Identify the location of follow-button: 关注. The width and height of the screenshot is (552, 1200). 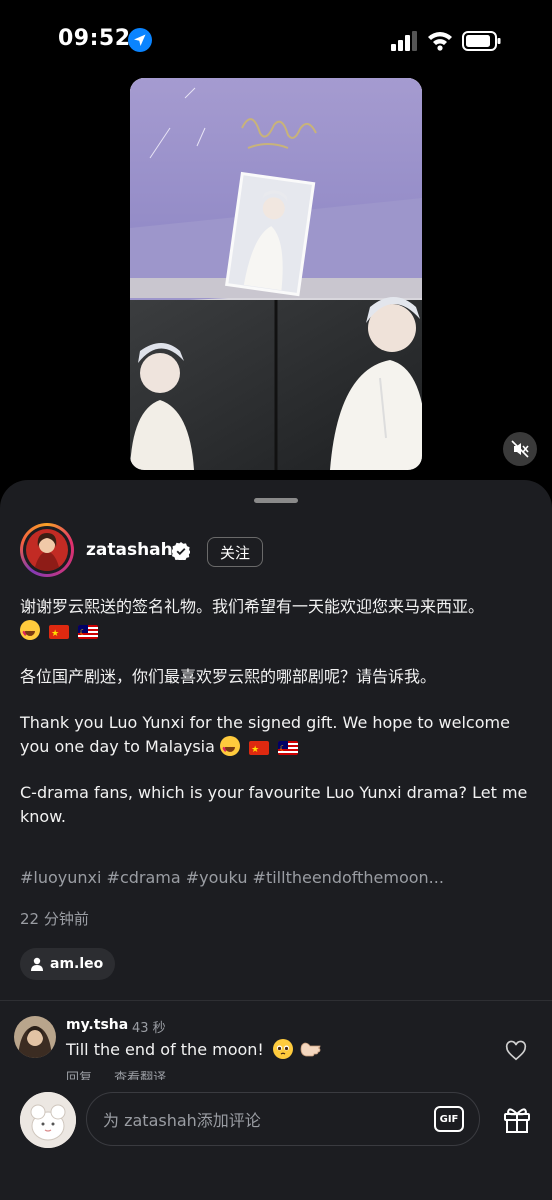
(235, 552).